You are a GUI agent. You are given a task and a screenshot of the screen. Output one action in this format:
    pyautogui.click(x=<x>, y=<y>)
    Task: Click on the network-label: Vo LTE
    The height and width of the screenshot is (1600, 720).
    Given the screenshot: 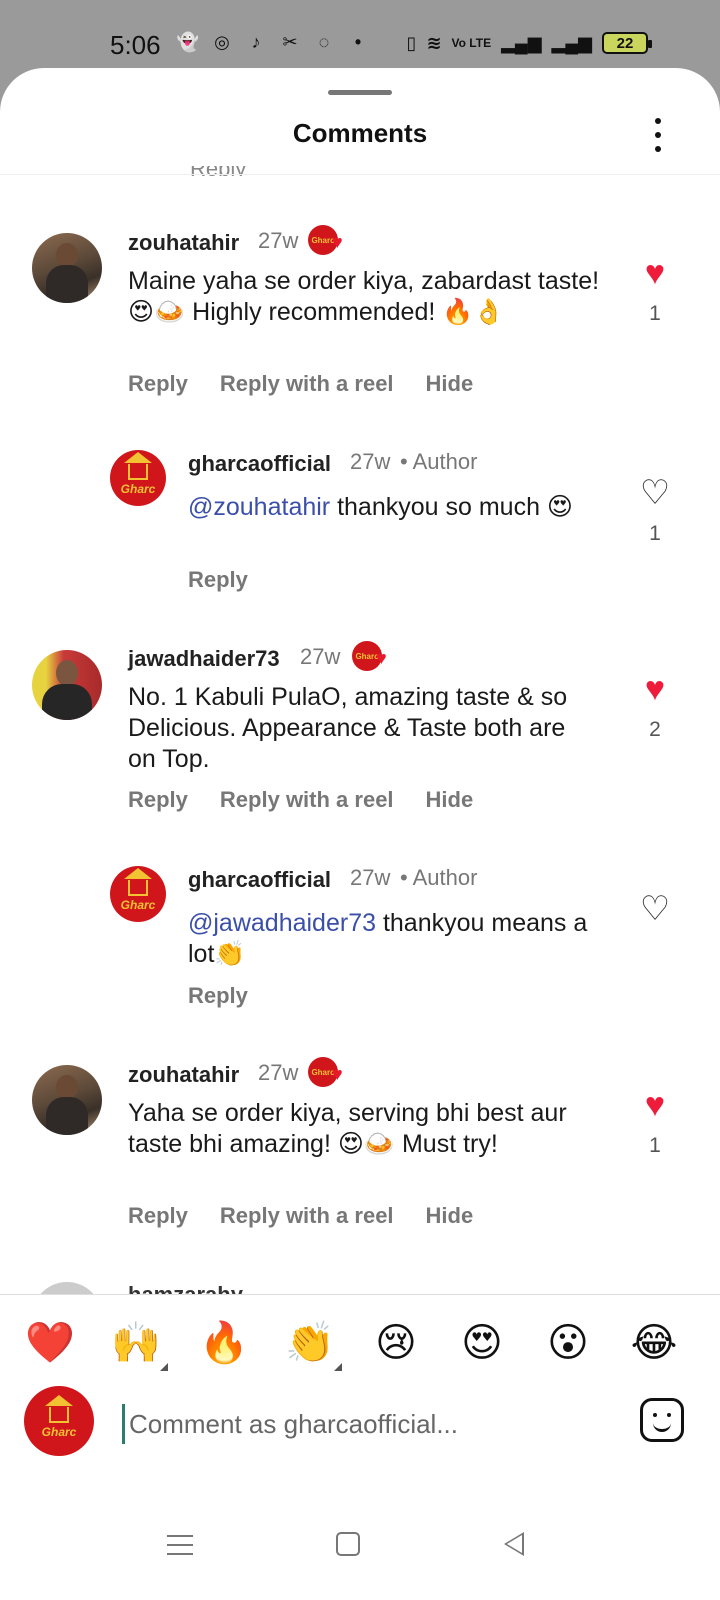 What is the action you would take?
    pyautogui.click(x=471, y=43)
    